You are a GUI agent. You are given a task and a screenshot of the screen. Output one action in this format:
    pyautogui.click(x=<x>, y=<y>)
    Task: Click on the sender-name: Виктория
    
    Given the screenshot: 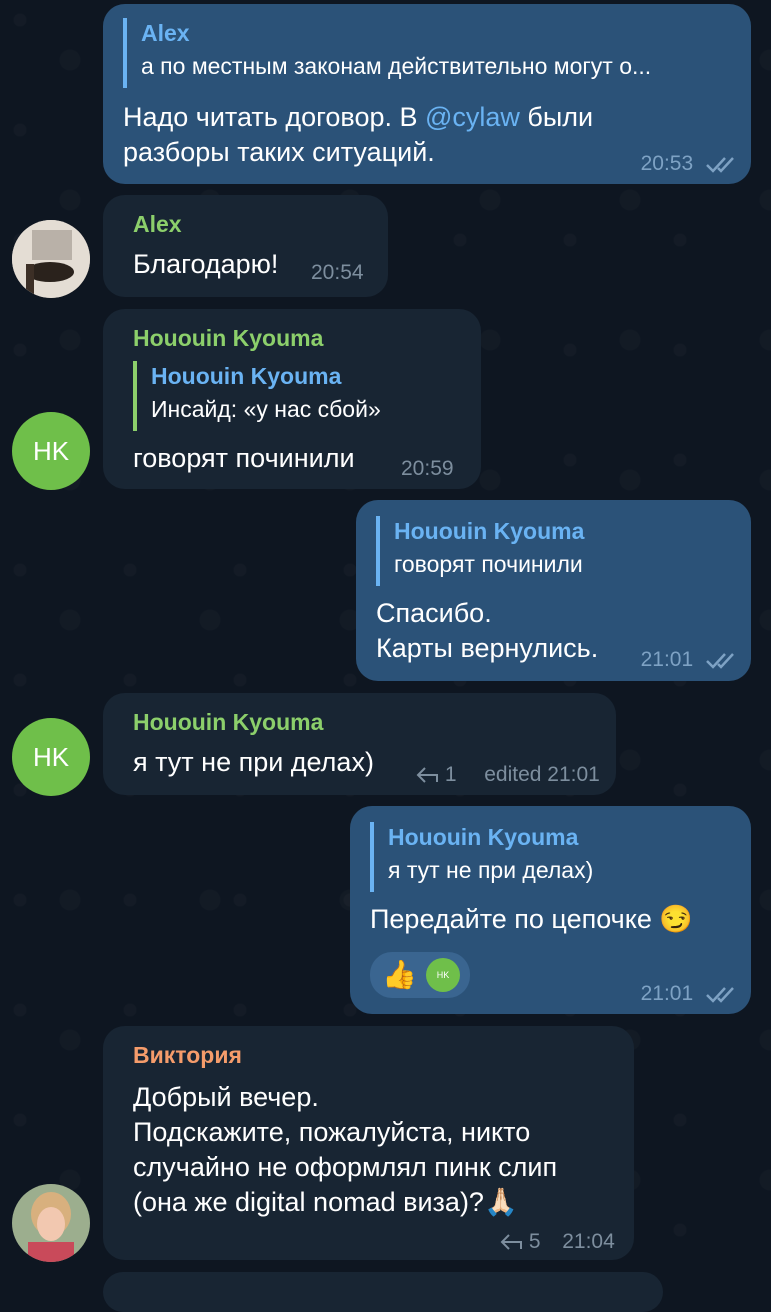 What is the action you would take?
    pyautogui.click(x=187, y=1055)
    